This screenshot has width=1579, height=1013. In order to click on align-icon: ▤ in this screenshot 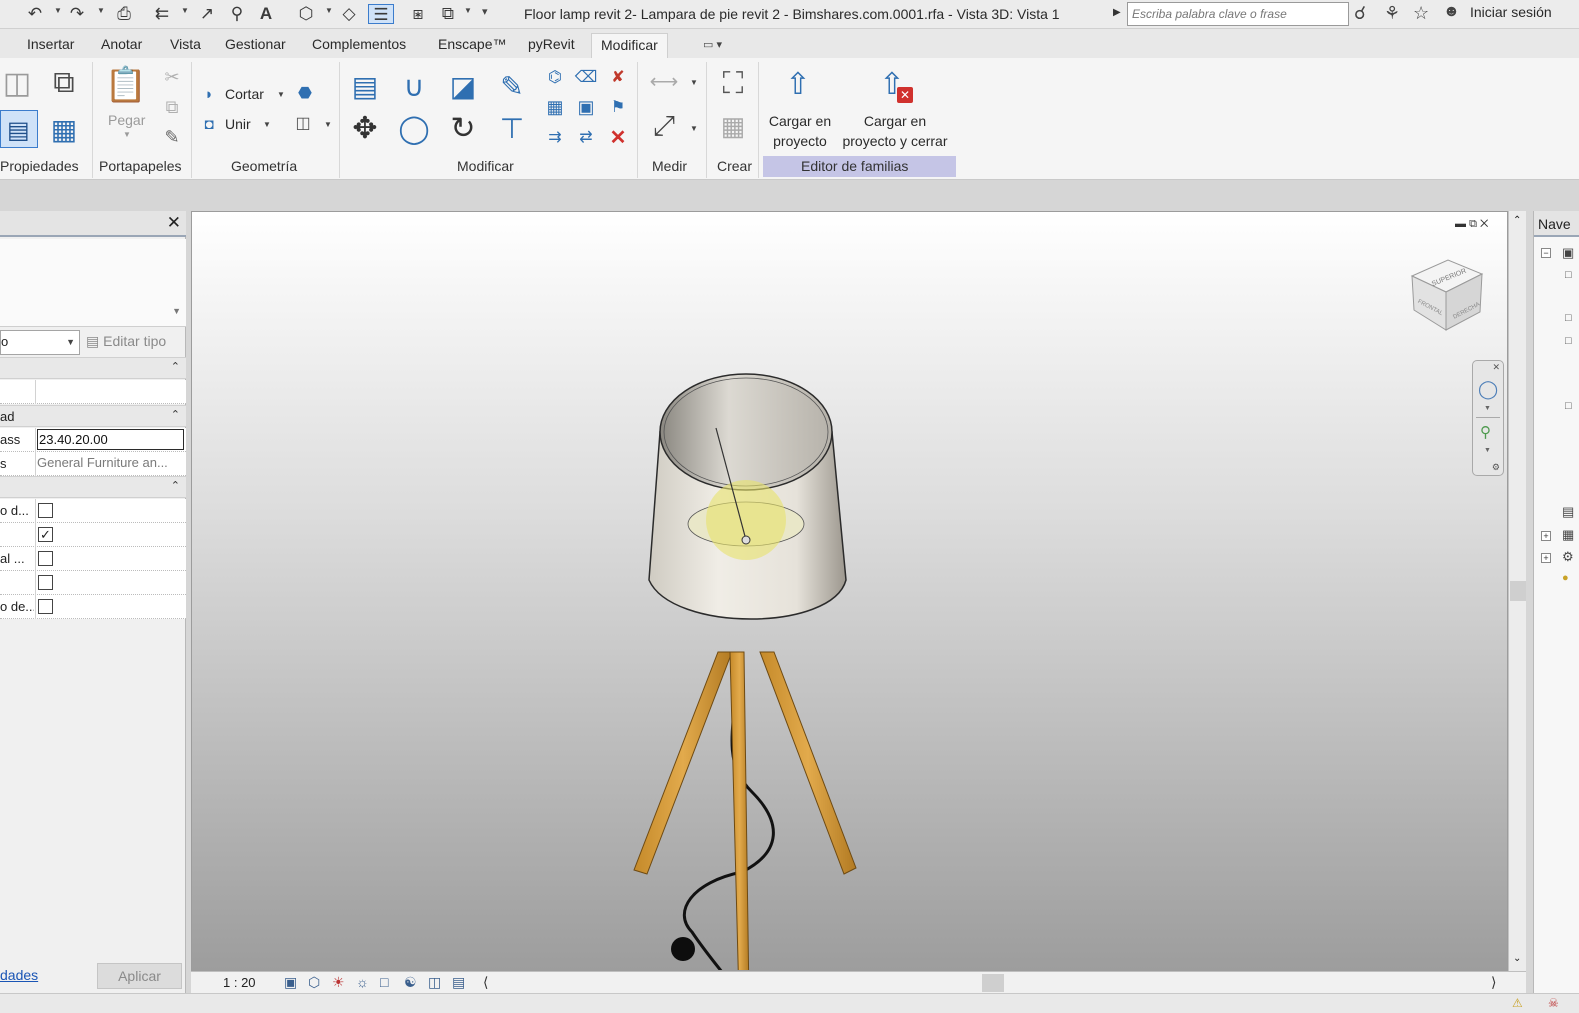, I will do `click(365, 86)`.